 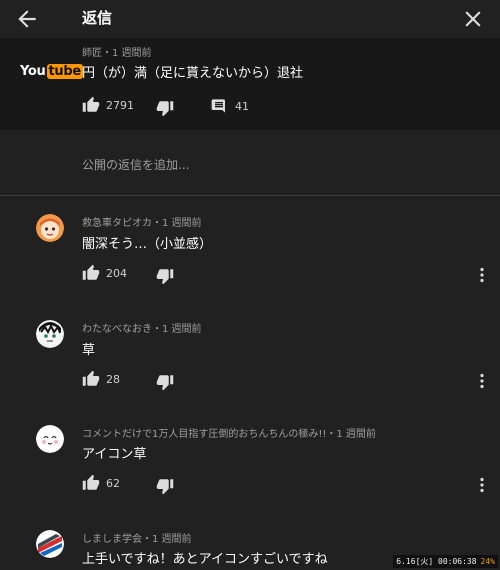 I want to click on logo-tube: tube, so click(x=64, y=71).